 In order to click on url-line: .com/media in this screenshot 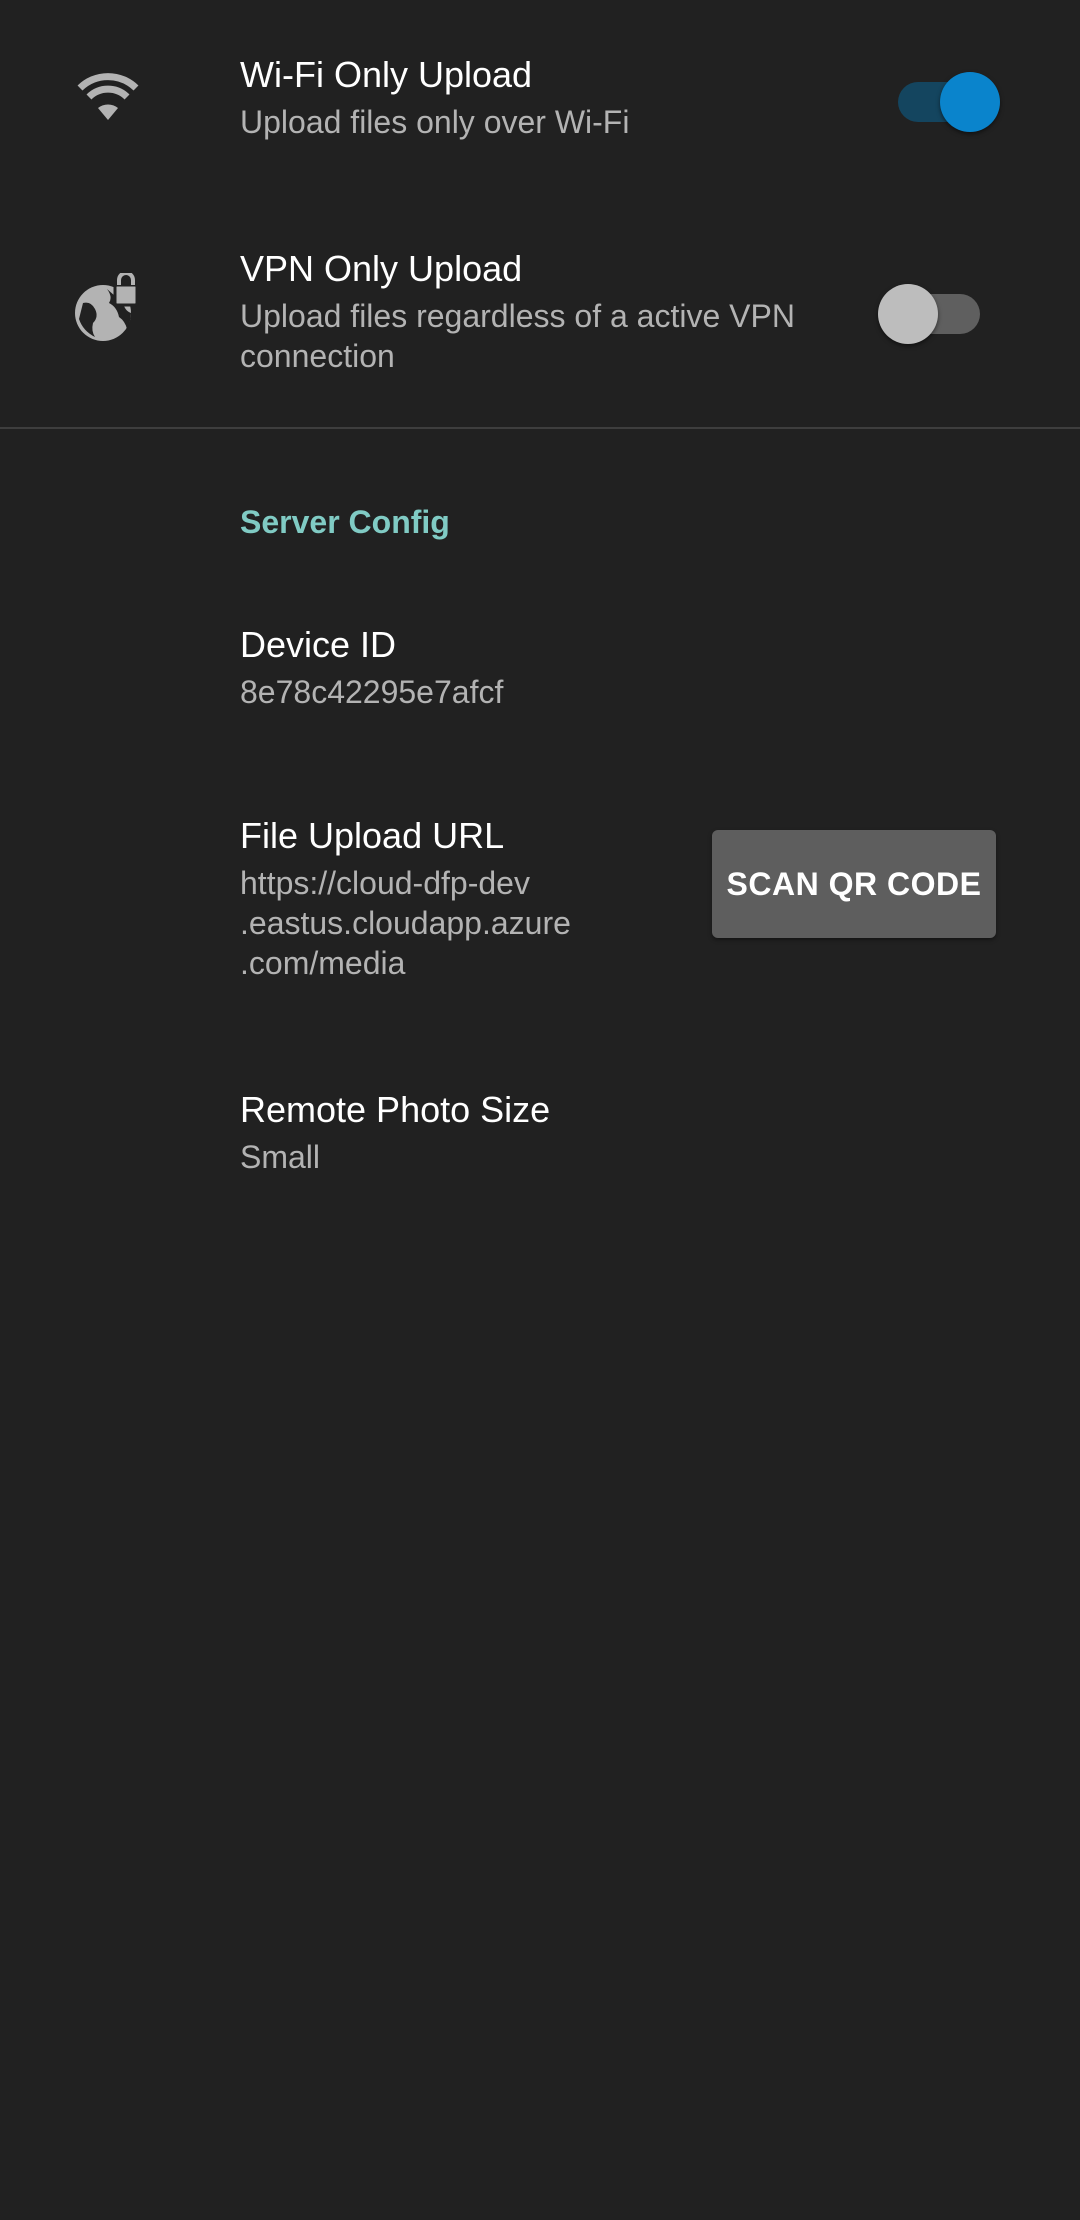, I will do `click(323, 963)`.